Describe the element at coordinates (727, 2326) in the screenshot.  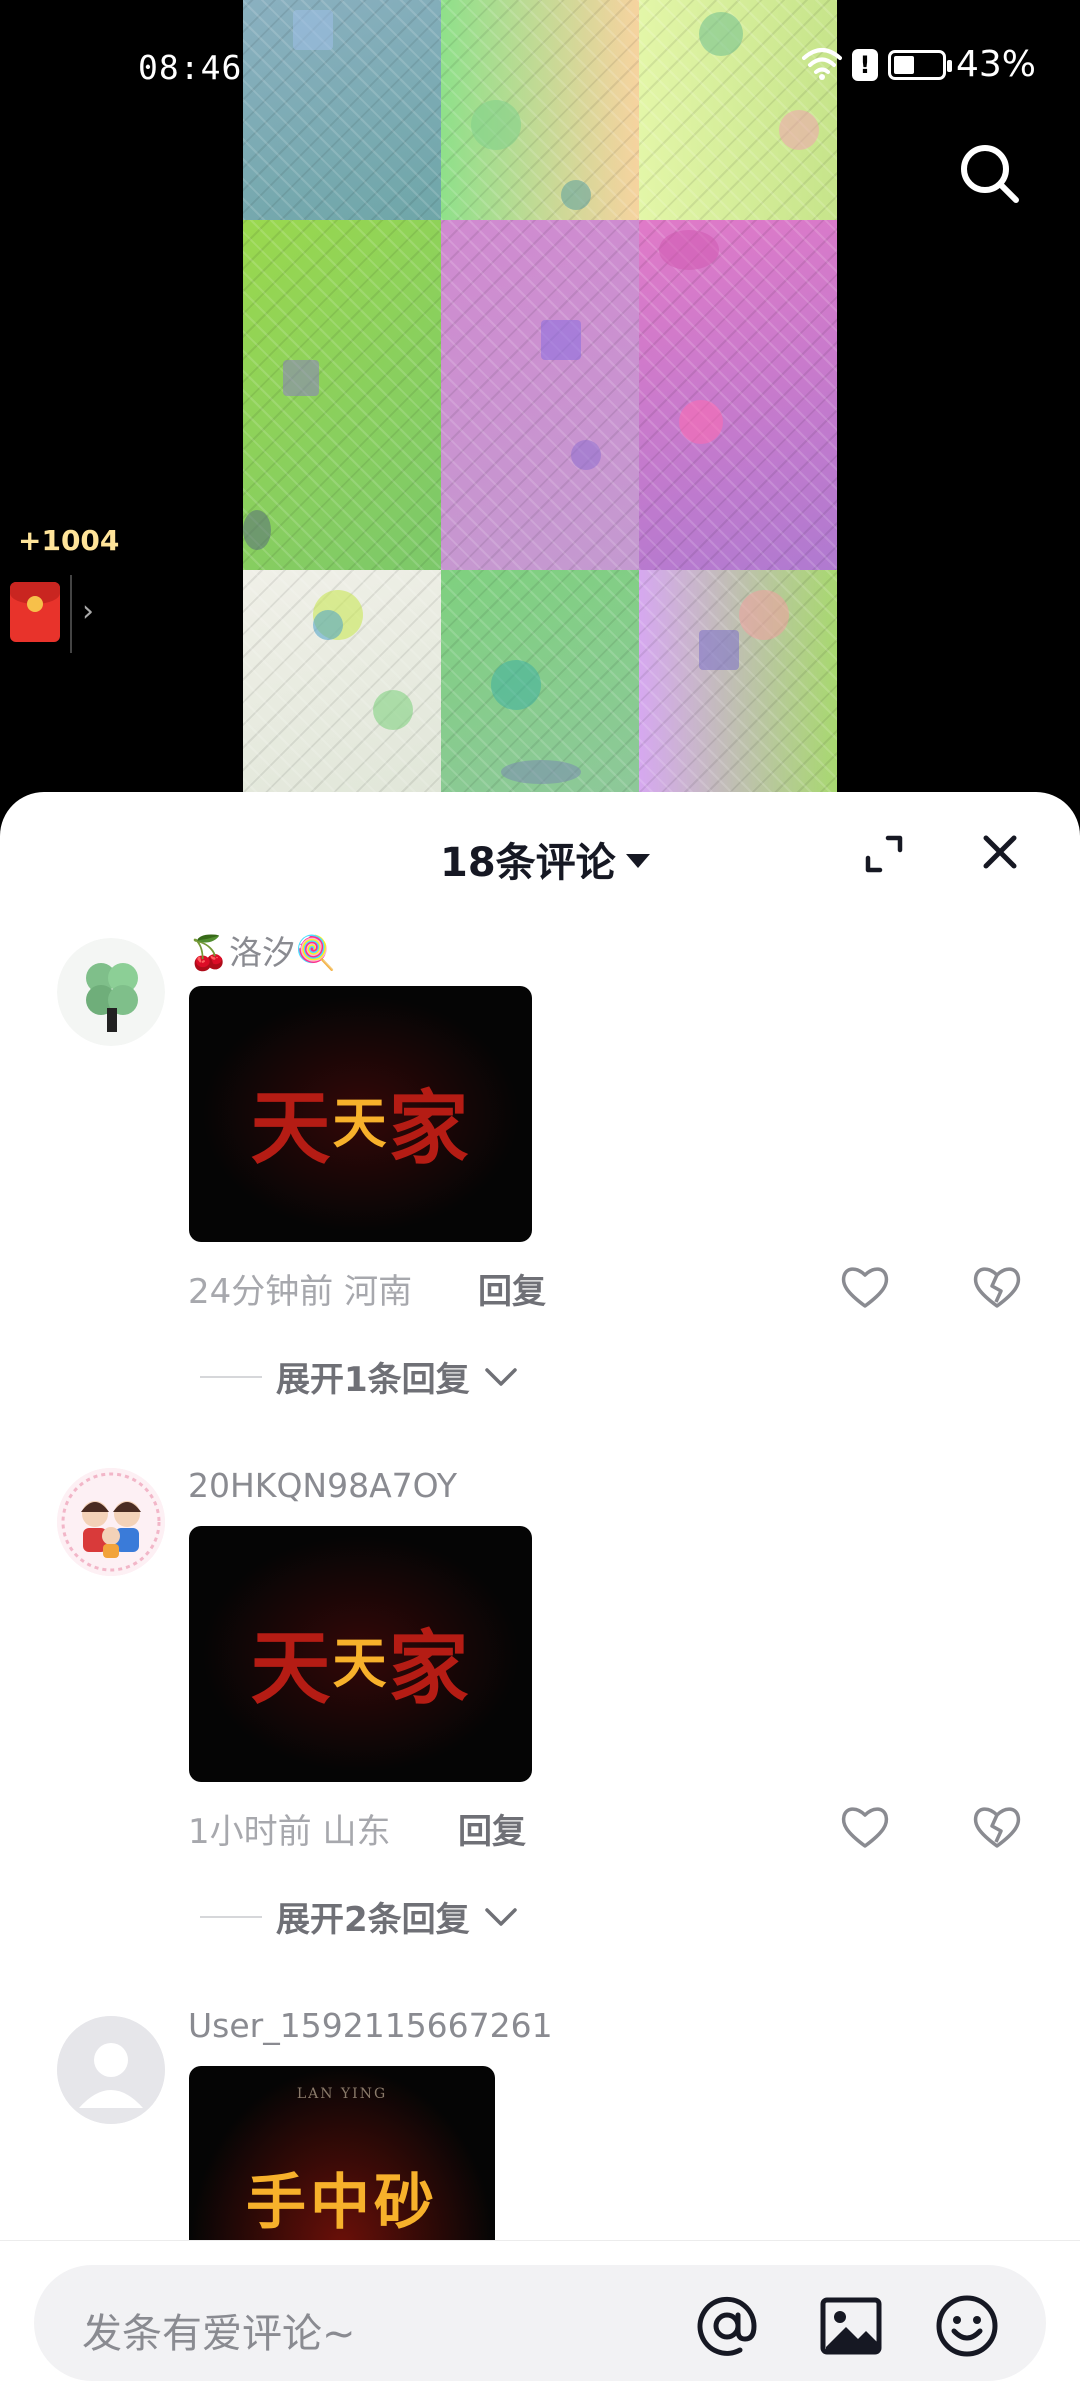
I see `at-icon` at that location.